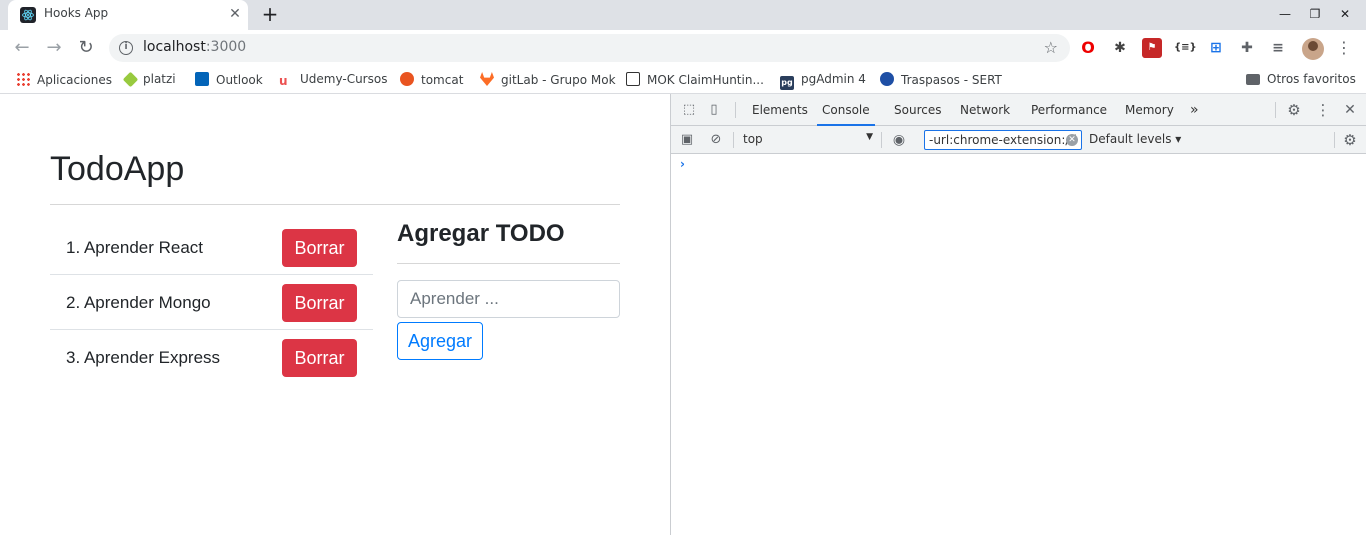 This screenshot has width=1366, height=535. What do you see at coordinates (407, 79) in the screenshot?
I see `ubuntu-icon` at bounding box center [407, 79].